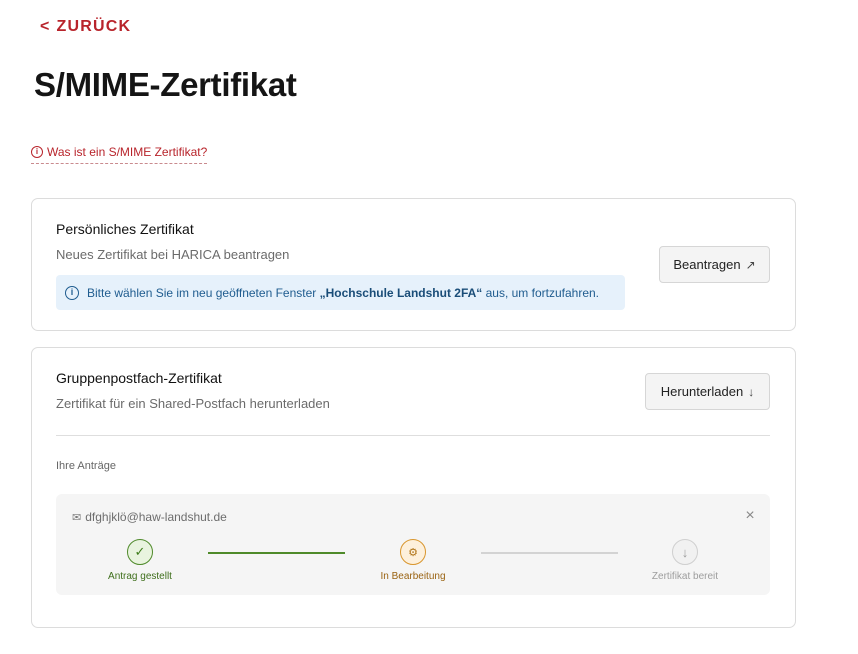 This screenshot has height=654, width=858. I want to click on step-label: Antrag gestellt, so click(140, 576).